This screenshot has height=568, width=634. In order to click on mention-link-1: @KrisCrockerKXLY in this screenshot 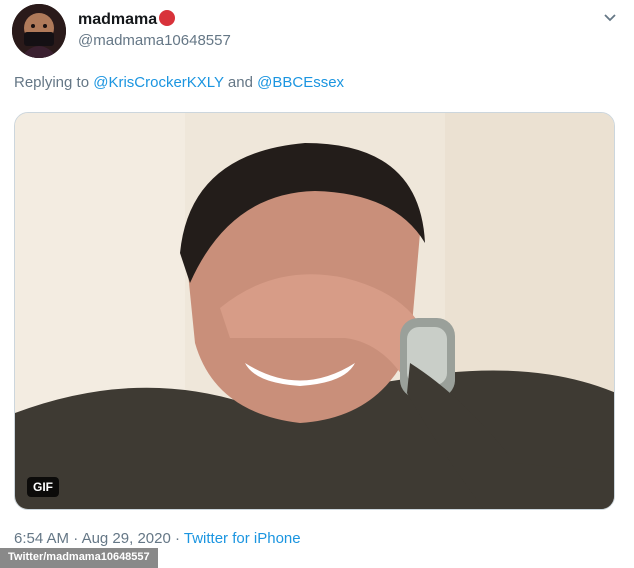, I will do `click(158, 82)`.